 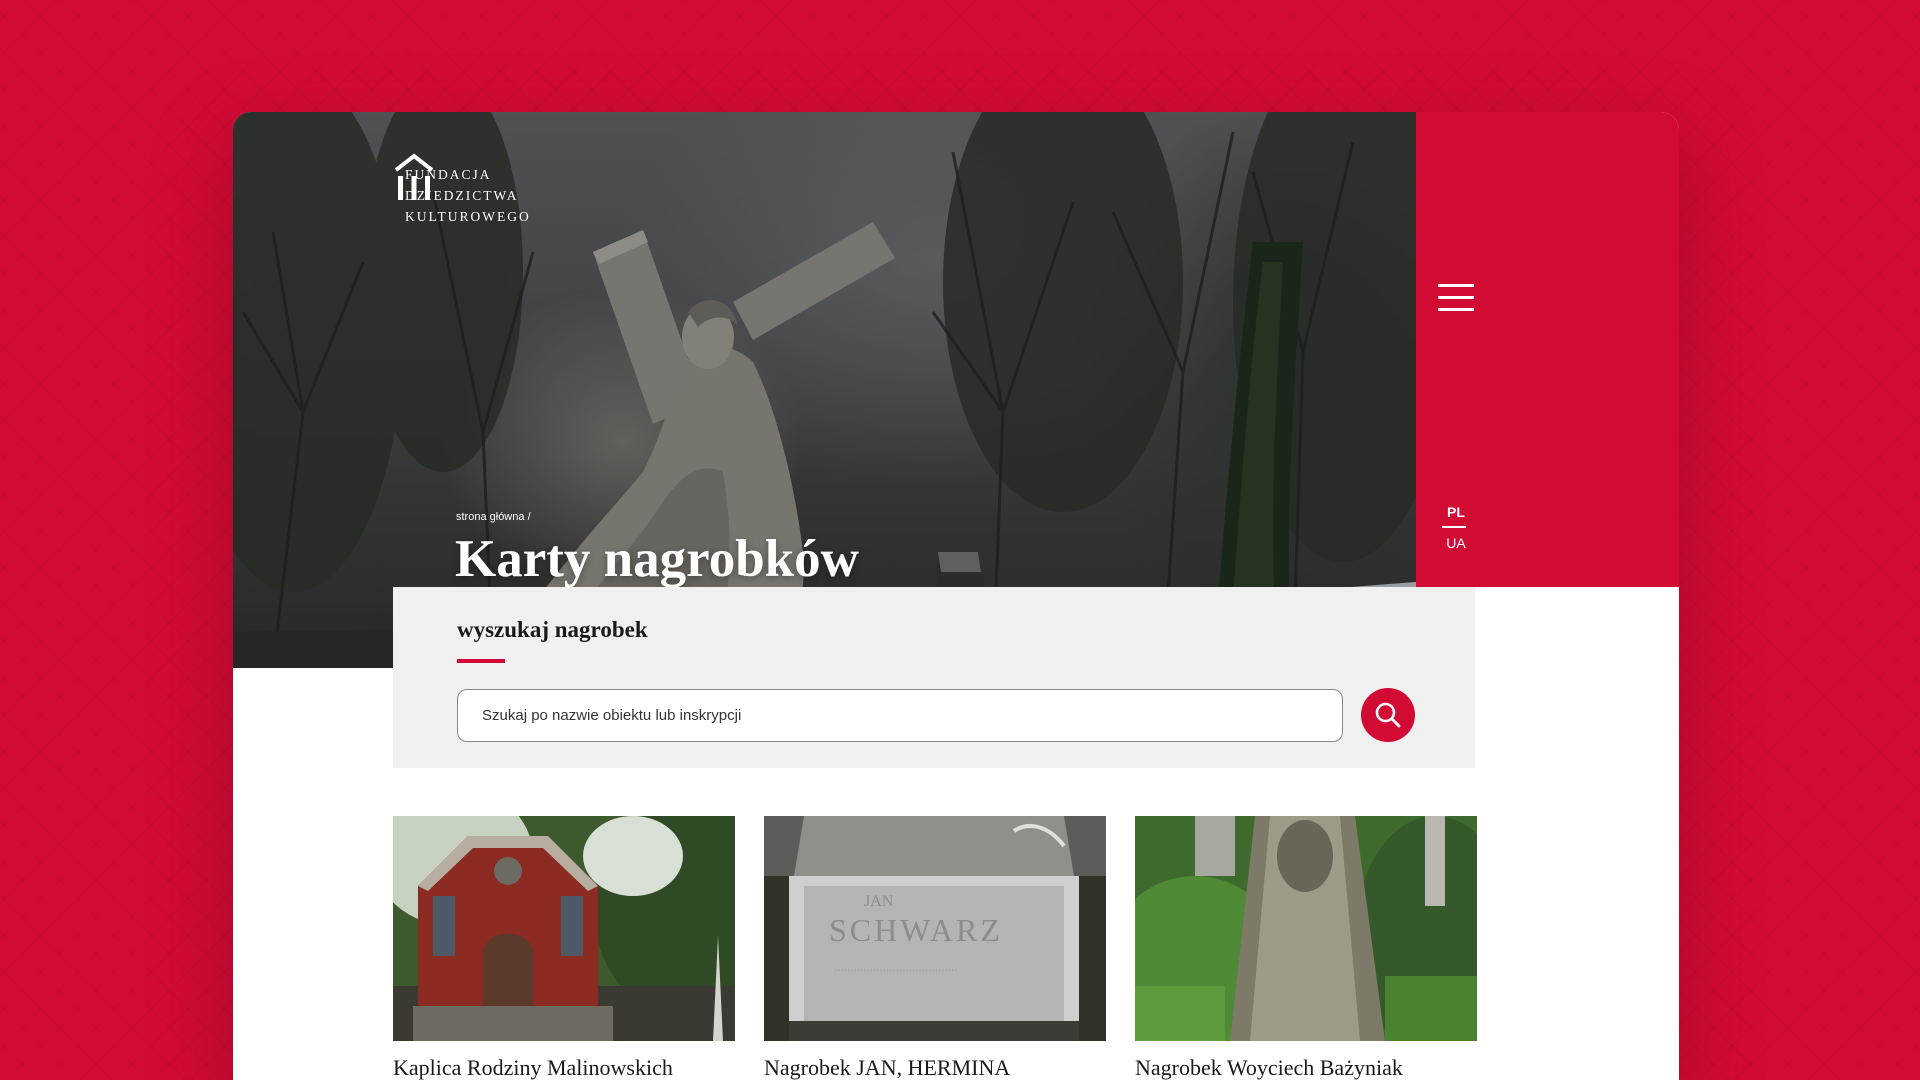 I want to click on search-heading-underline, so click(x=481, y=661).